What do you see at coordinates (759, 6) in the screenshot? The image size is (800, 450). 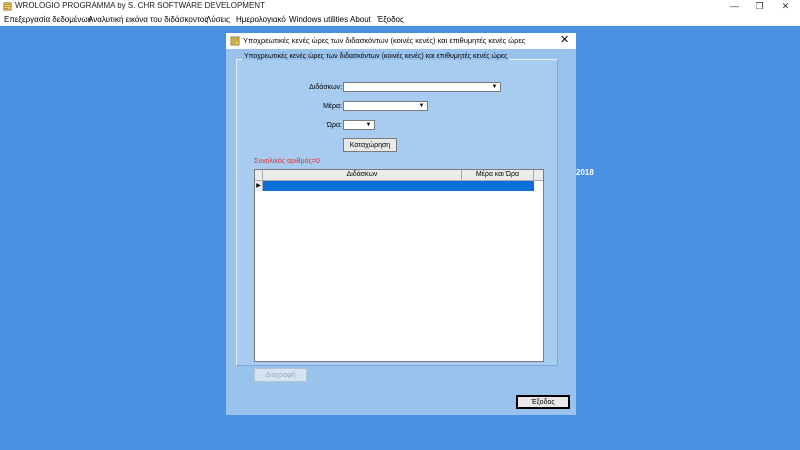 I see `restore-icon: ❐` at bounding box center [759, 6].